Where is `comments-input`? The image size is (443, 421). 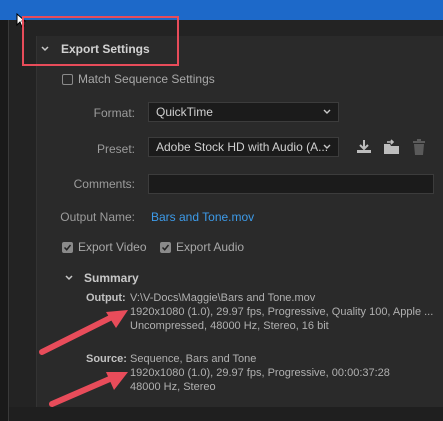
comments-input is located at coordinates (291, 184).